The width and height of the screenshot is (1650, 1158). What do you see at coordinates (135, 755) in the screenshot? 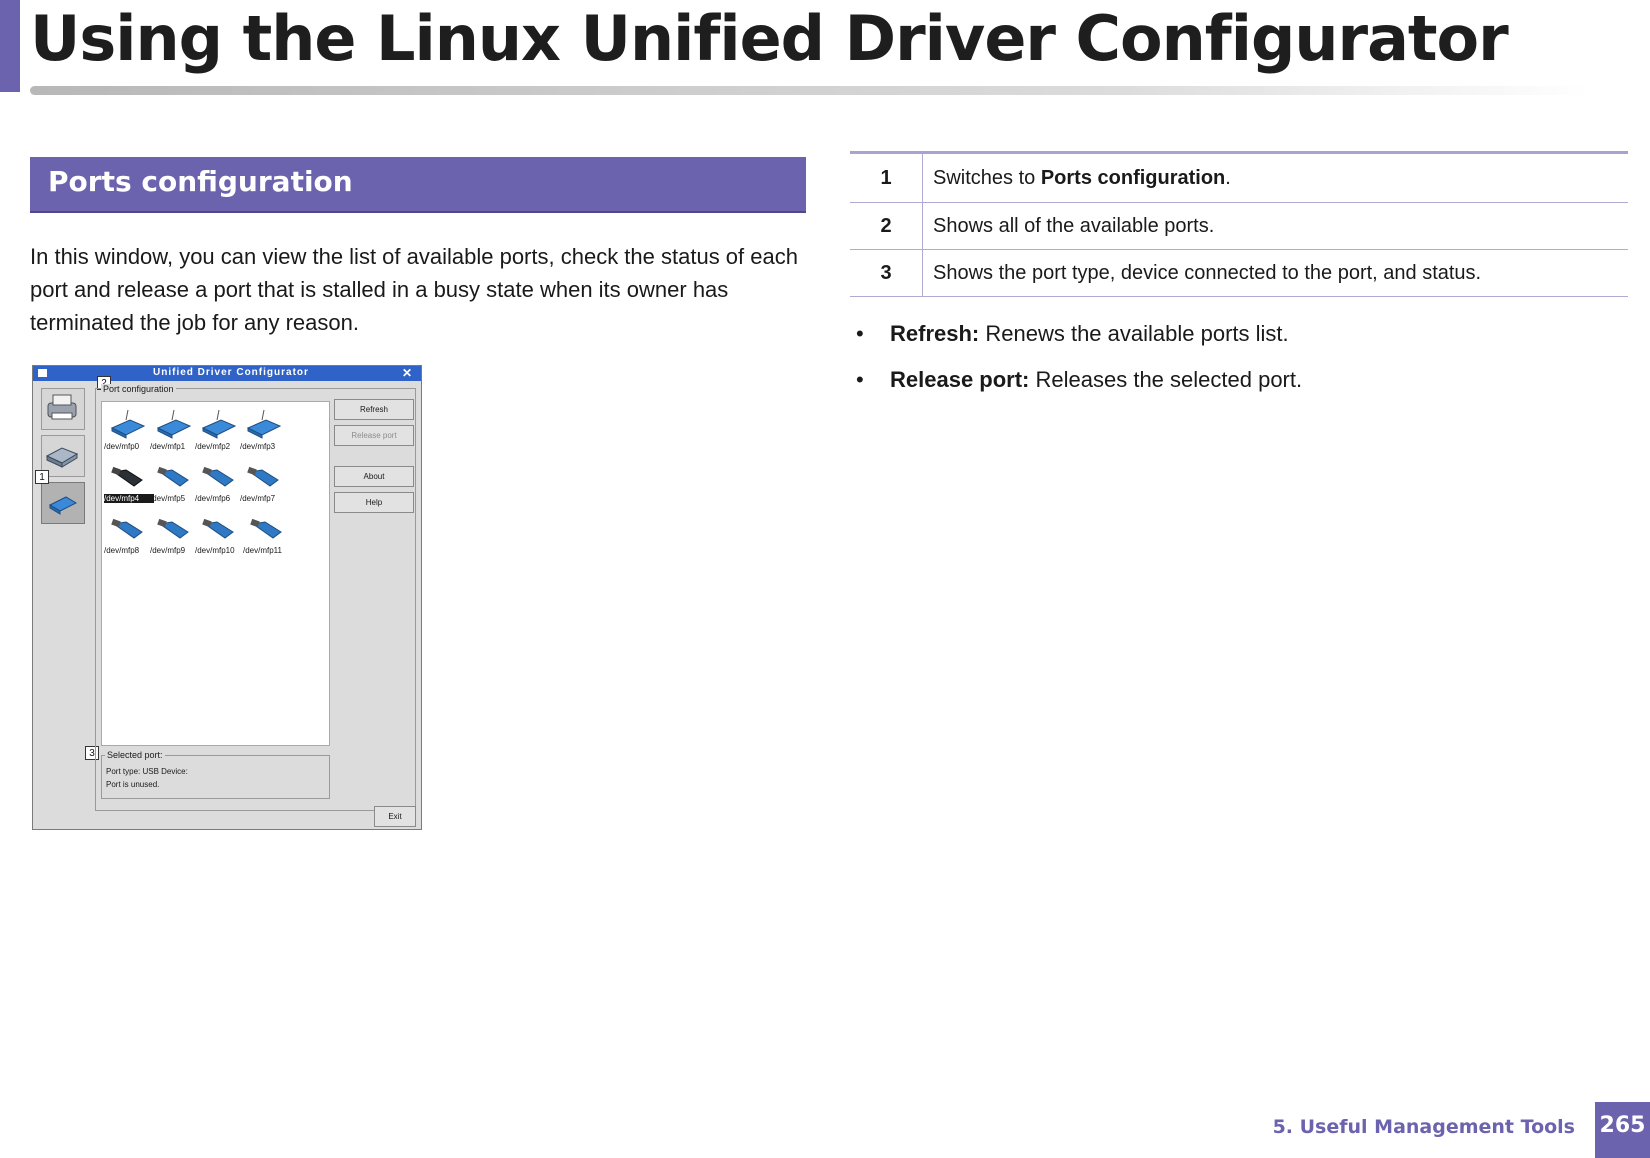
I see `selected-port-label: Selected port:` at bounding box center [135, 755].